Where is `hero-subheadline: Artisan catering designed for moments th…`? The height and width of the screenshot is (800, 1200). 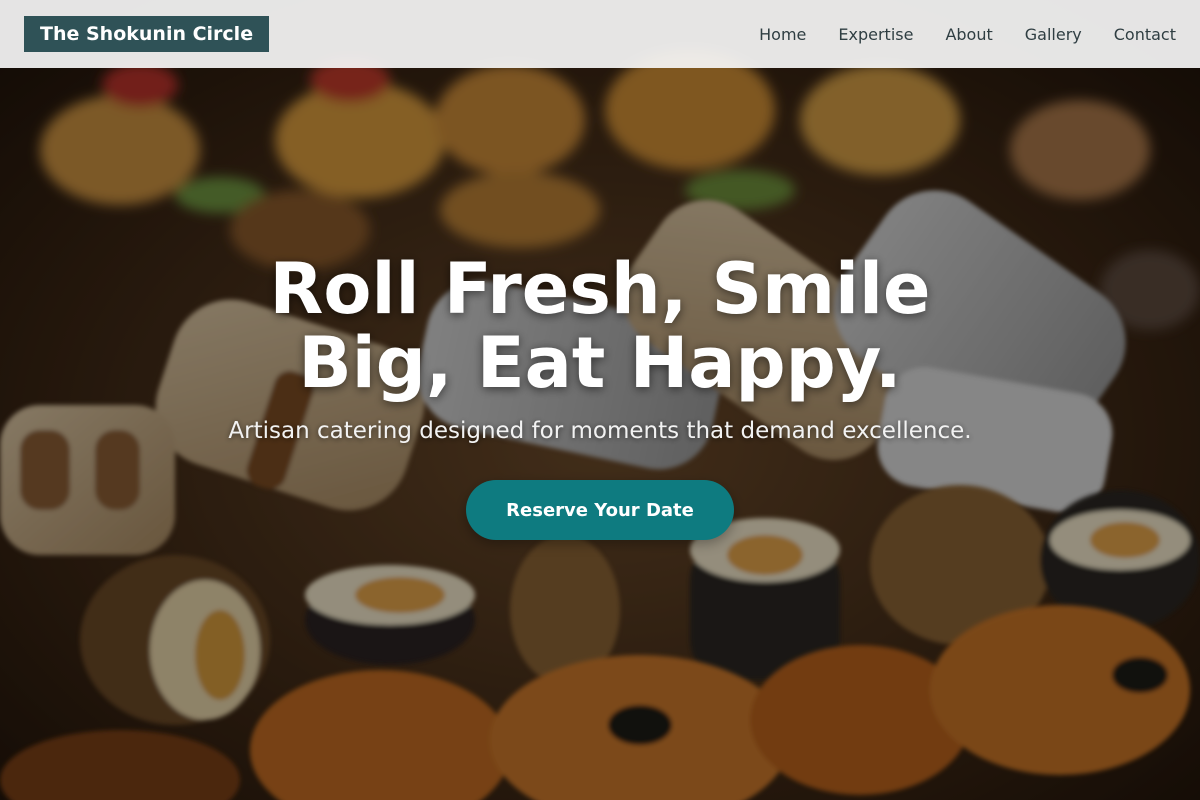
hero-subheadline: Artisan catering designed for moments th… is located at coordinates (600, 431).